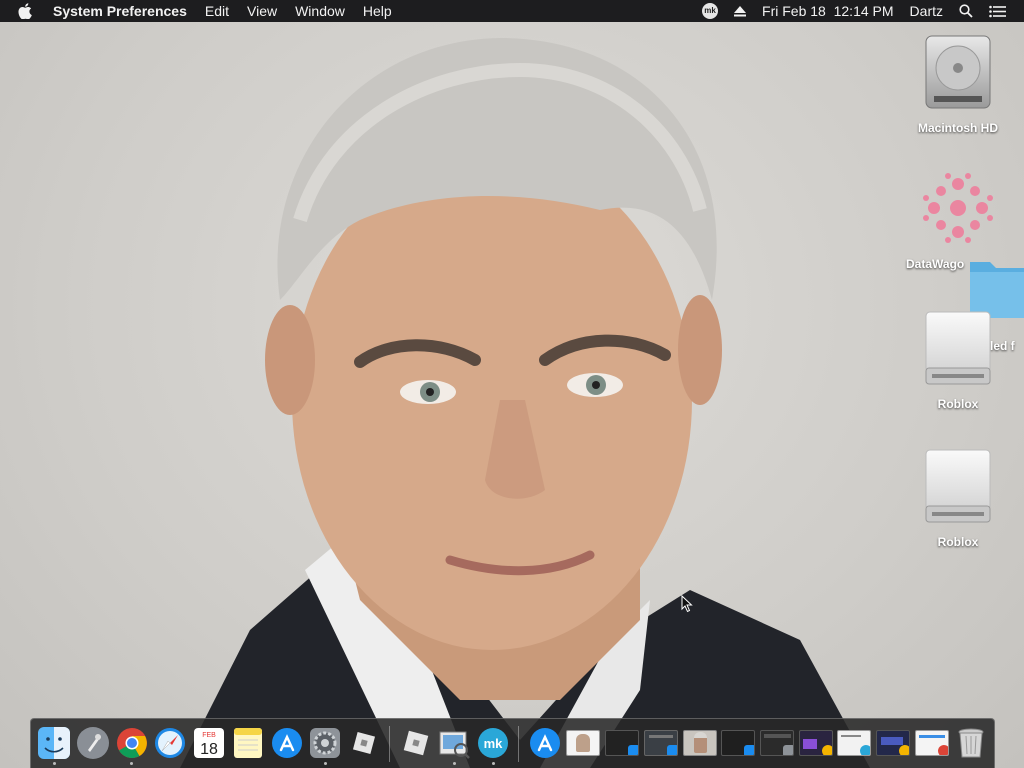 This screenshot has width=1024, height=768. What do you see at coordinates (22, 11) in the screenshot?
I see `apple-menu-icon` at bounding box center [22, 11].